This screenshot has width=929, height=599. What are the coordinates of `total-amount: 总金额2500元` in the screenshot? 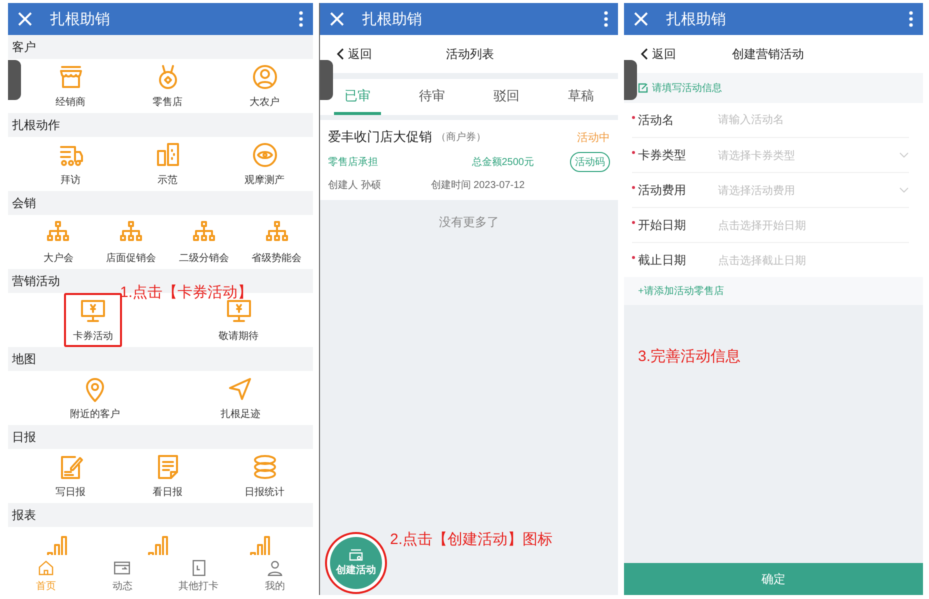 It's located at (503, 162).